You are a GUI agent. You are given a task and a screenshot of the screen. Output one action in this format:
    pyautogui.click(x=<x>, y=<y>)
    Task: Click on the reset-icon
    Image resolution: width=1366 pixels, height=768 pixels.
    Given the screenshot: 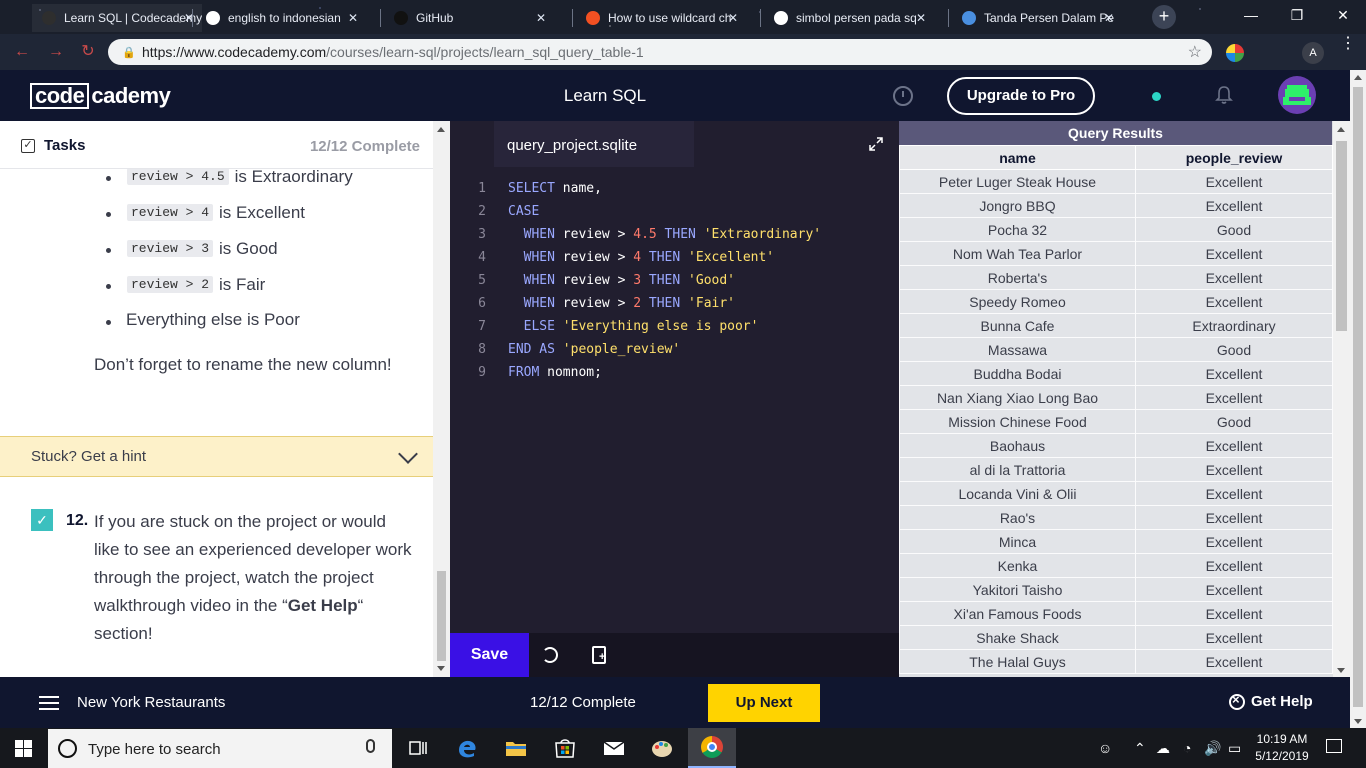 What is the action you would take?
    pyautogui.click(x=550, y=655)
    